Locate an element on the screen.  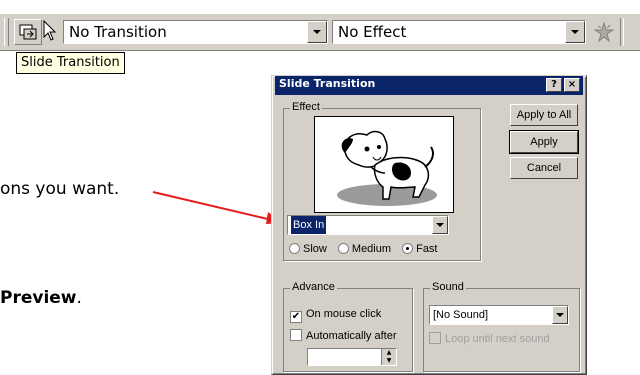
on-mouse-click-checkbox: ✔ On mouse click is located at coordinates (335, 315).